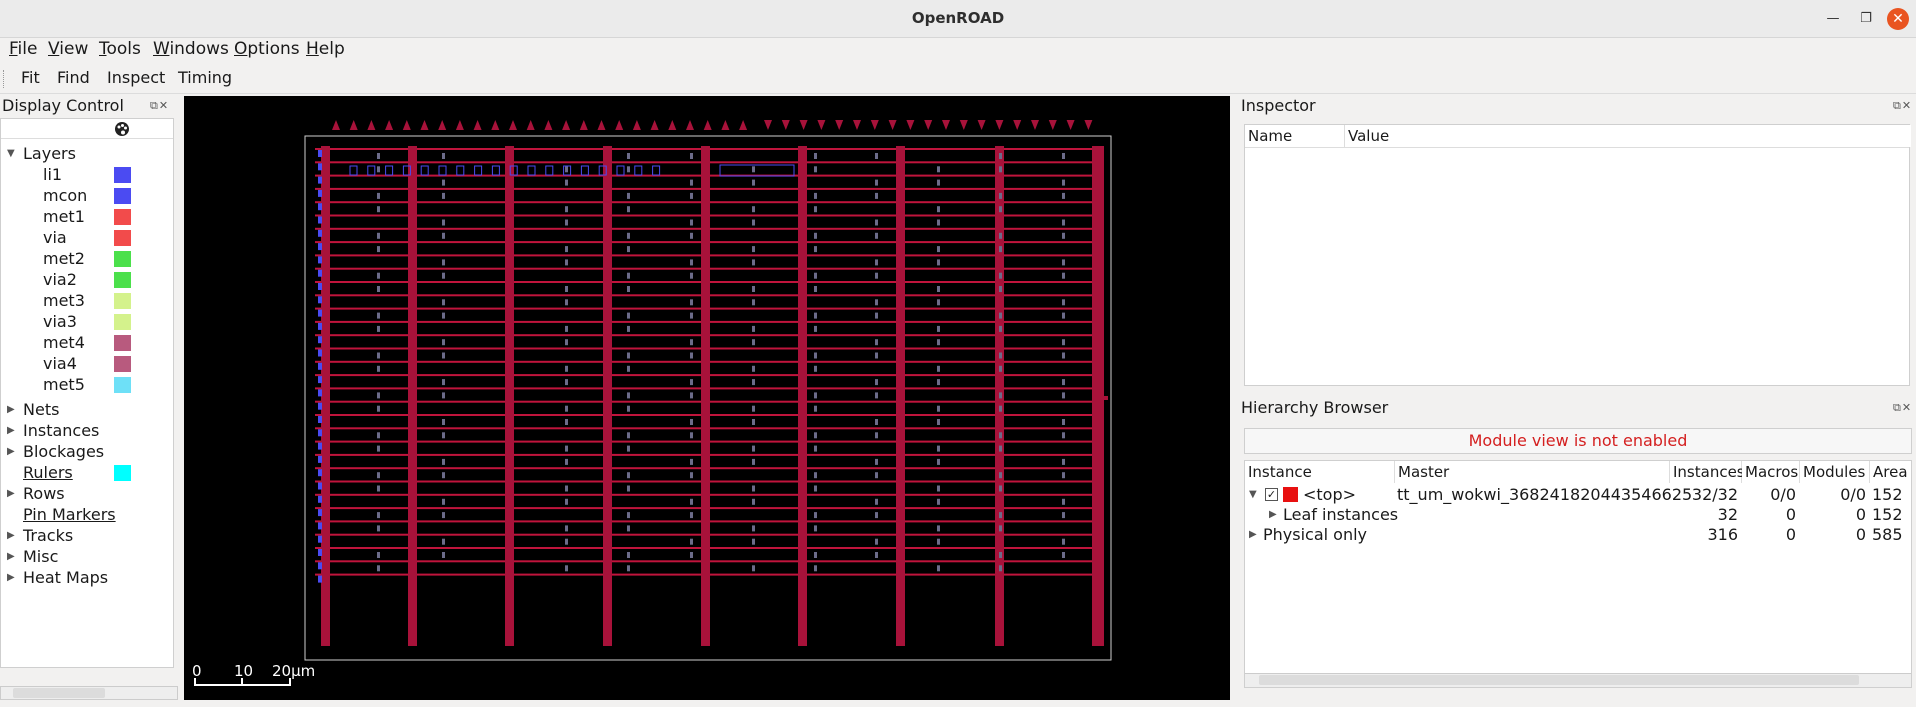 Image resolution: width=1916 pixels, height=707 pixels. Describe the element at coordinates (1866, 19) in the screenshot. I see `restore-icon: ❐` at that location.